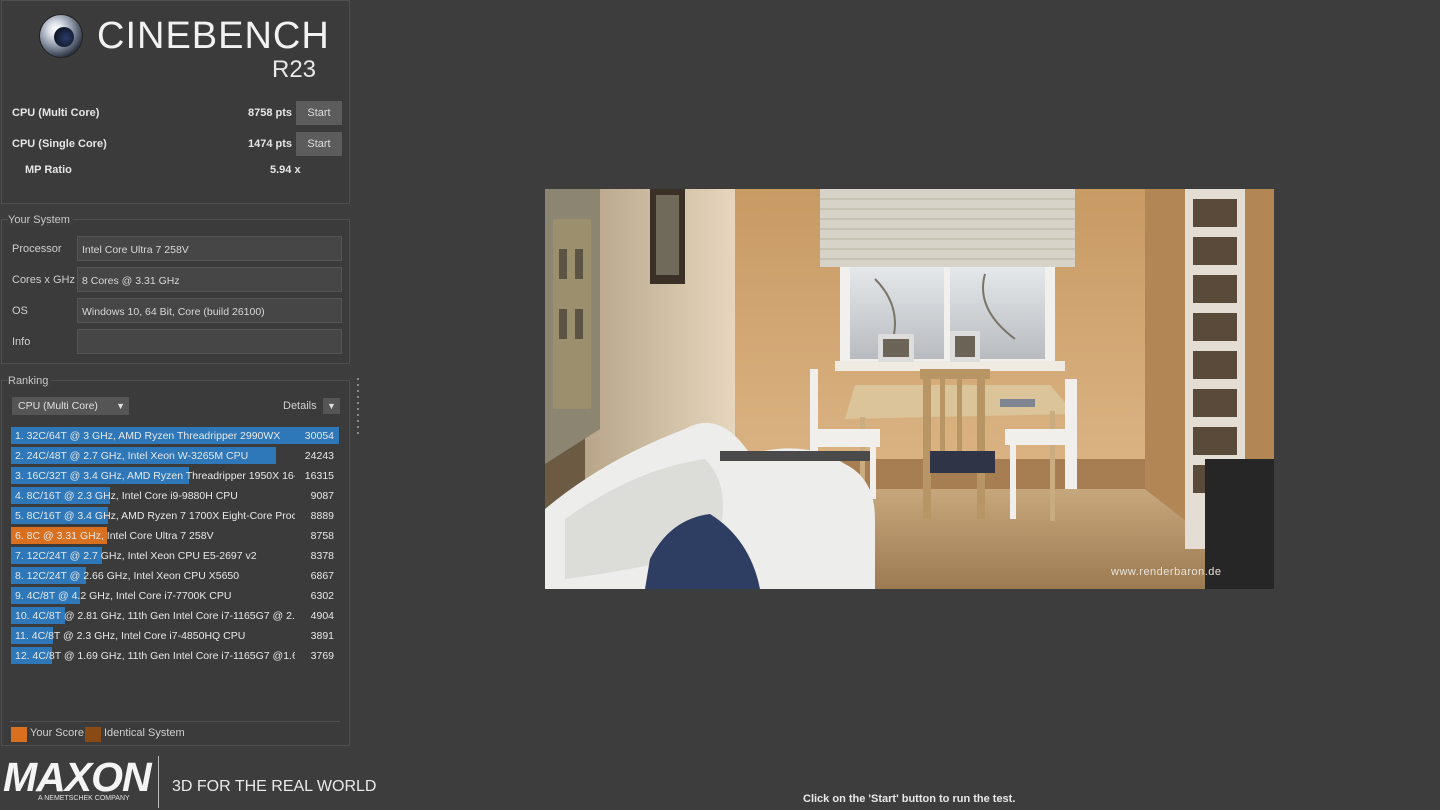  What do you see at coordinates (294, 69) in the screenshot?
I see `app-version: R23` at bounding box center [294, 69].